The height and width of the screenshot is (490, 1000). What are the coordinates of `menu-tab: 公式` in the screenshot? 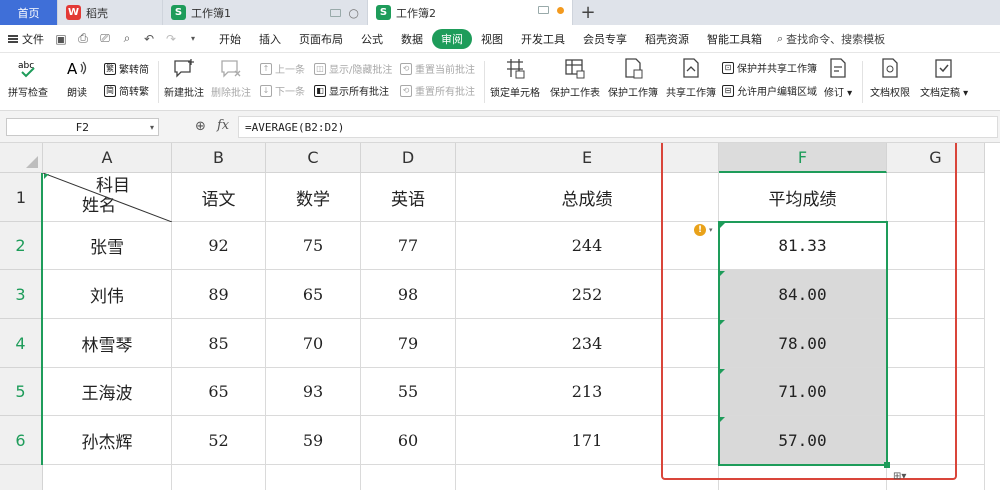 It's located at (372, 39).